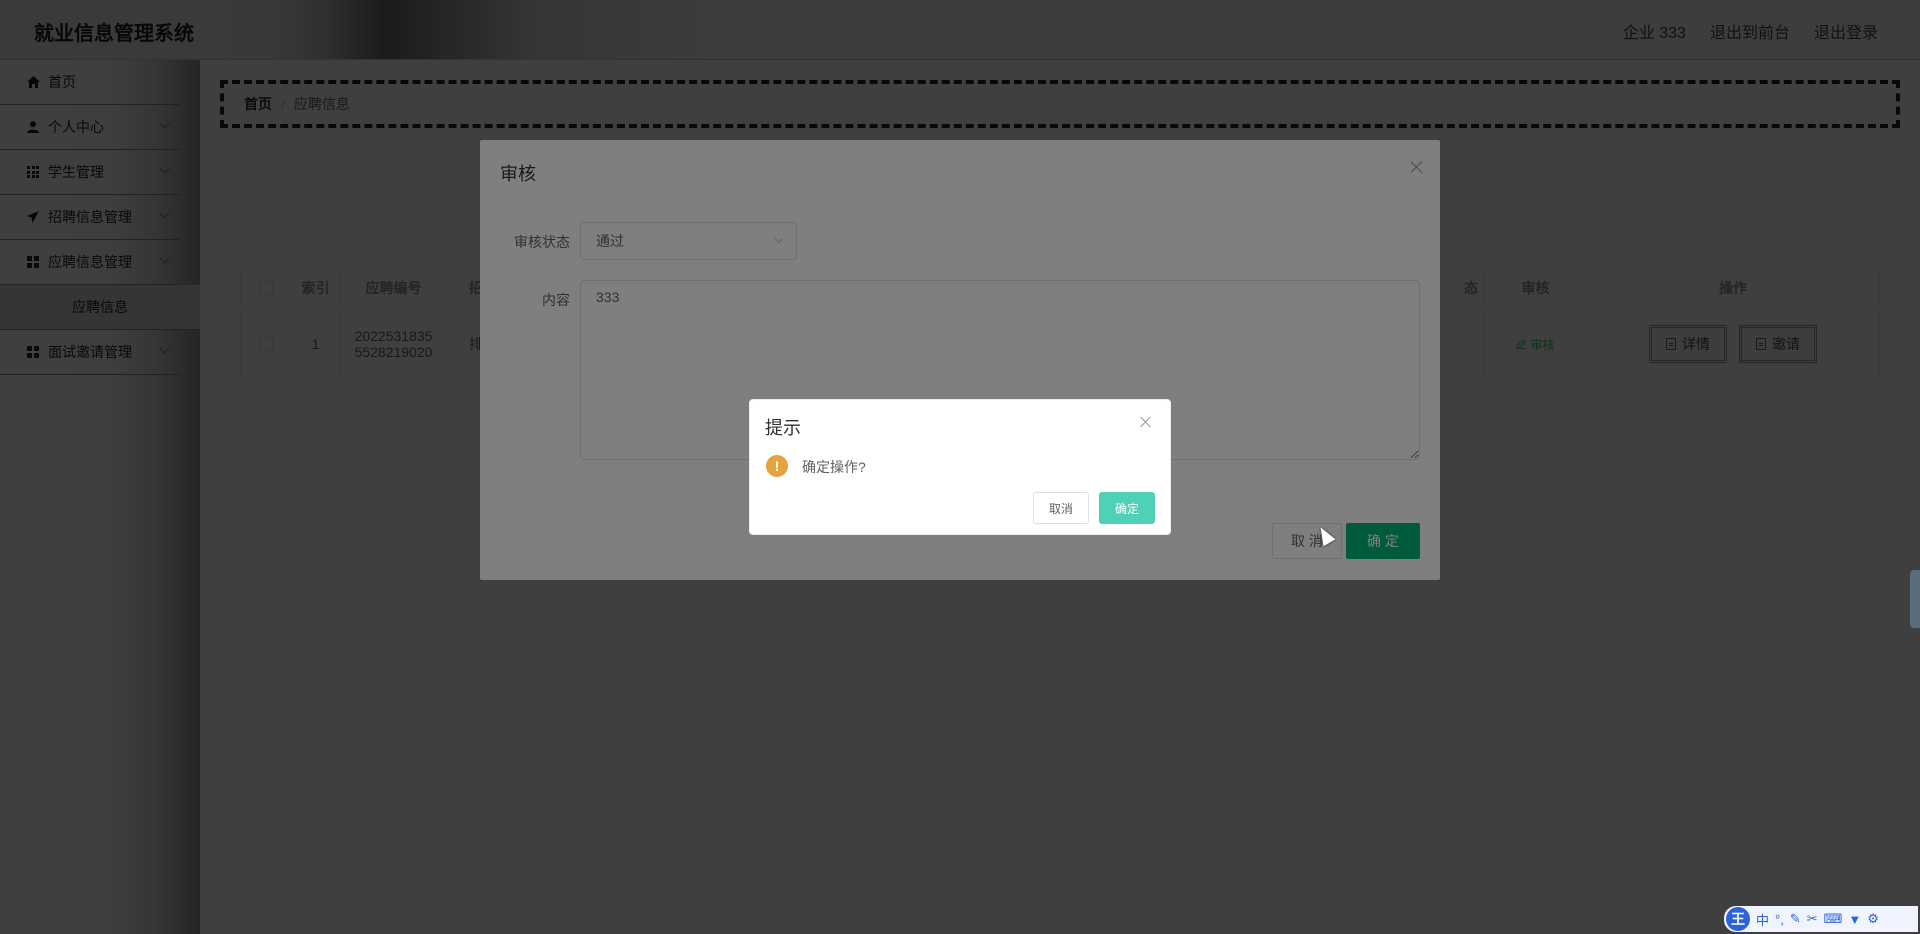 The height and width of the screenshot is (934, 1920). I want to click on gear-icon: ⚙, so click(1873, 919).